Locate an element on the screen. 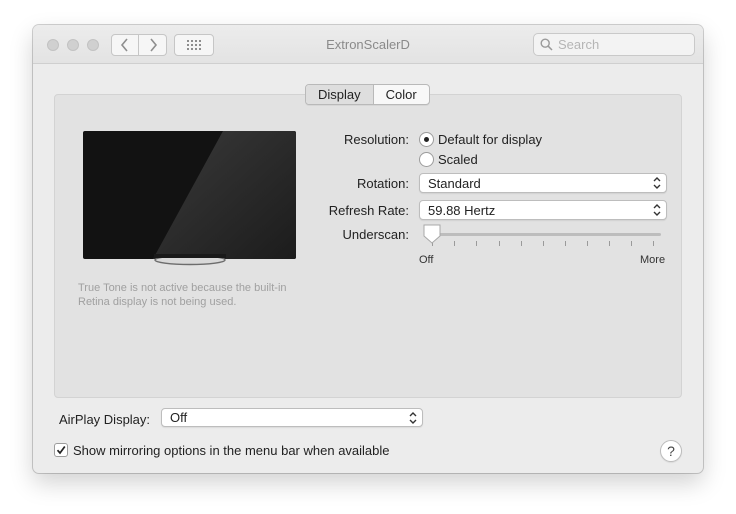 This screenshot has width=736, height=514. minimize-window-button is located at coordinates (73, 45).